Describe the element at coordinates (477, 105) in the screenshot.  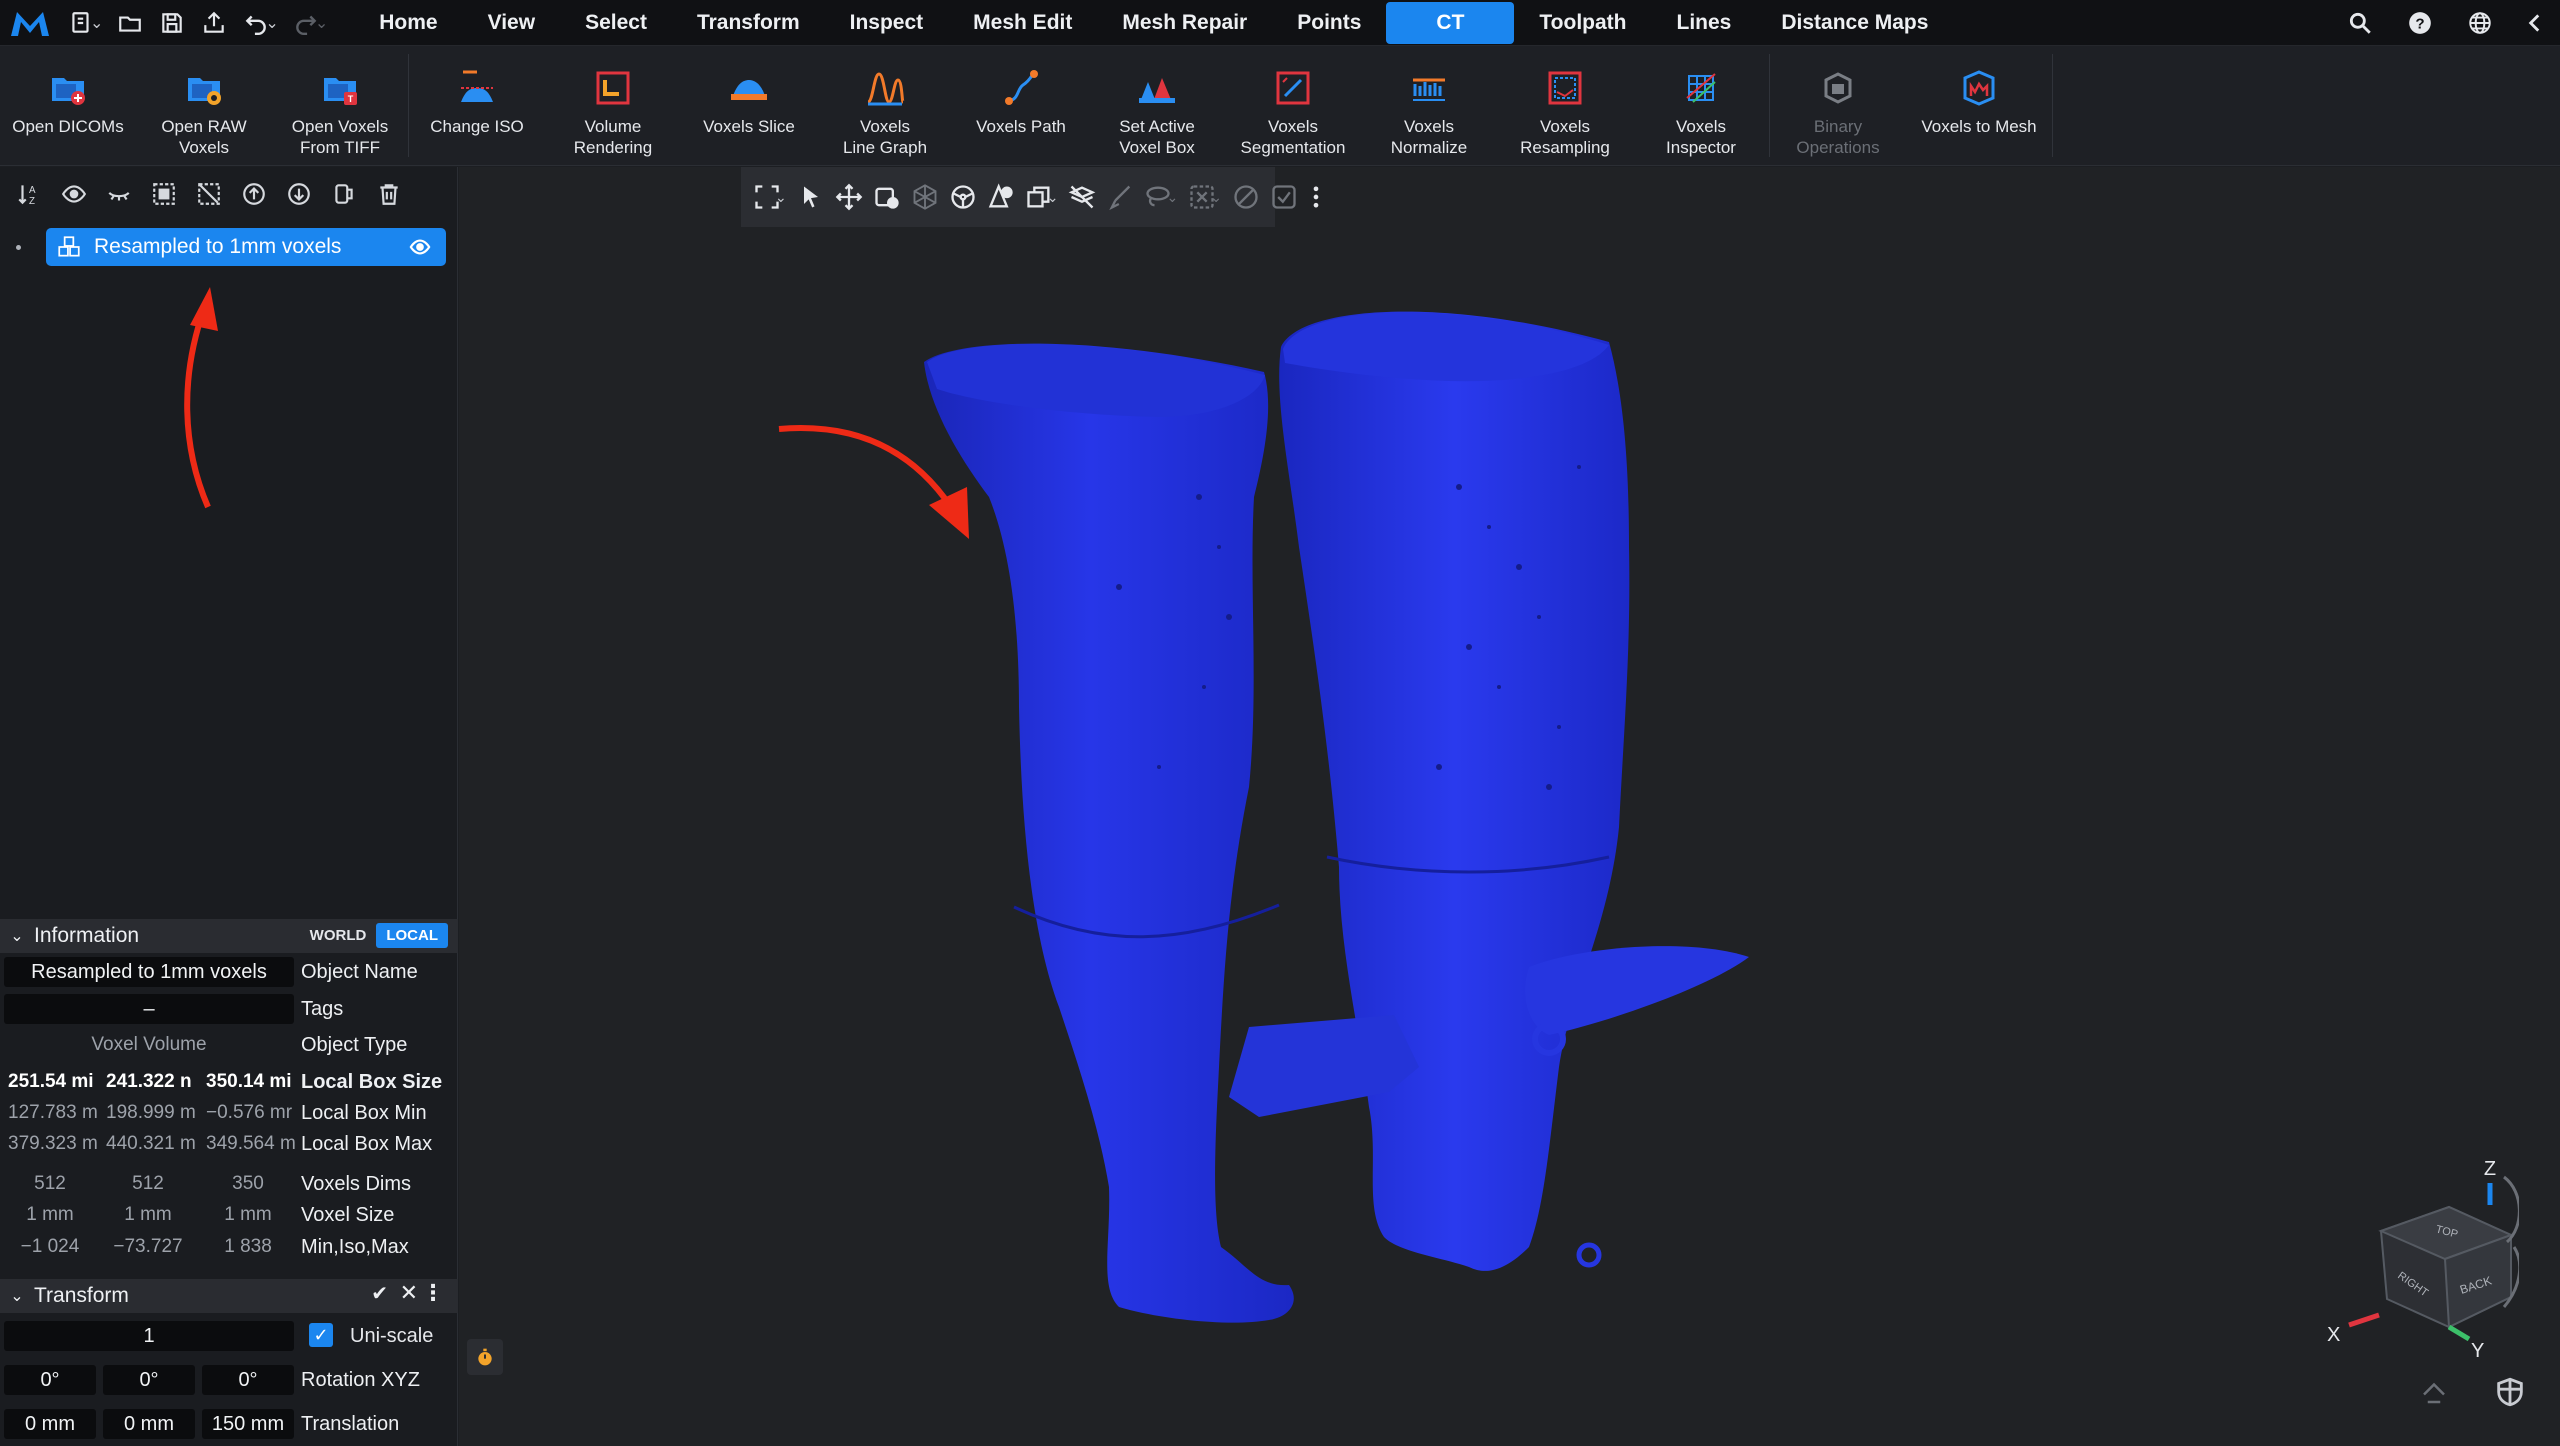
I see `change-iso-button: Change ISO` at that location.